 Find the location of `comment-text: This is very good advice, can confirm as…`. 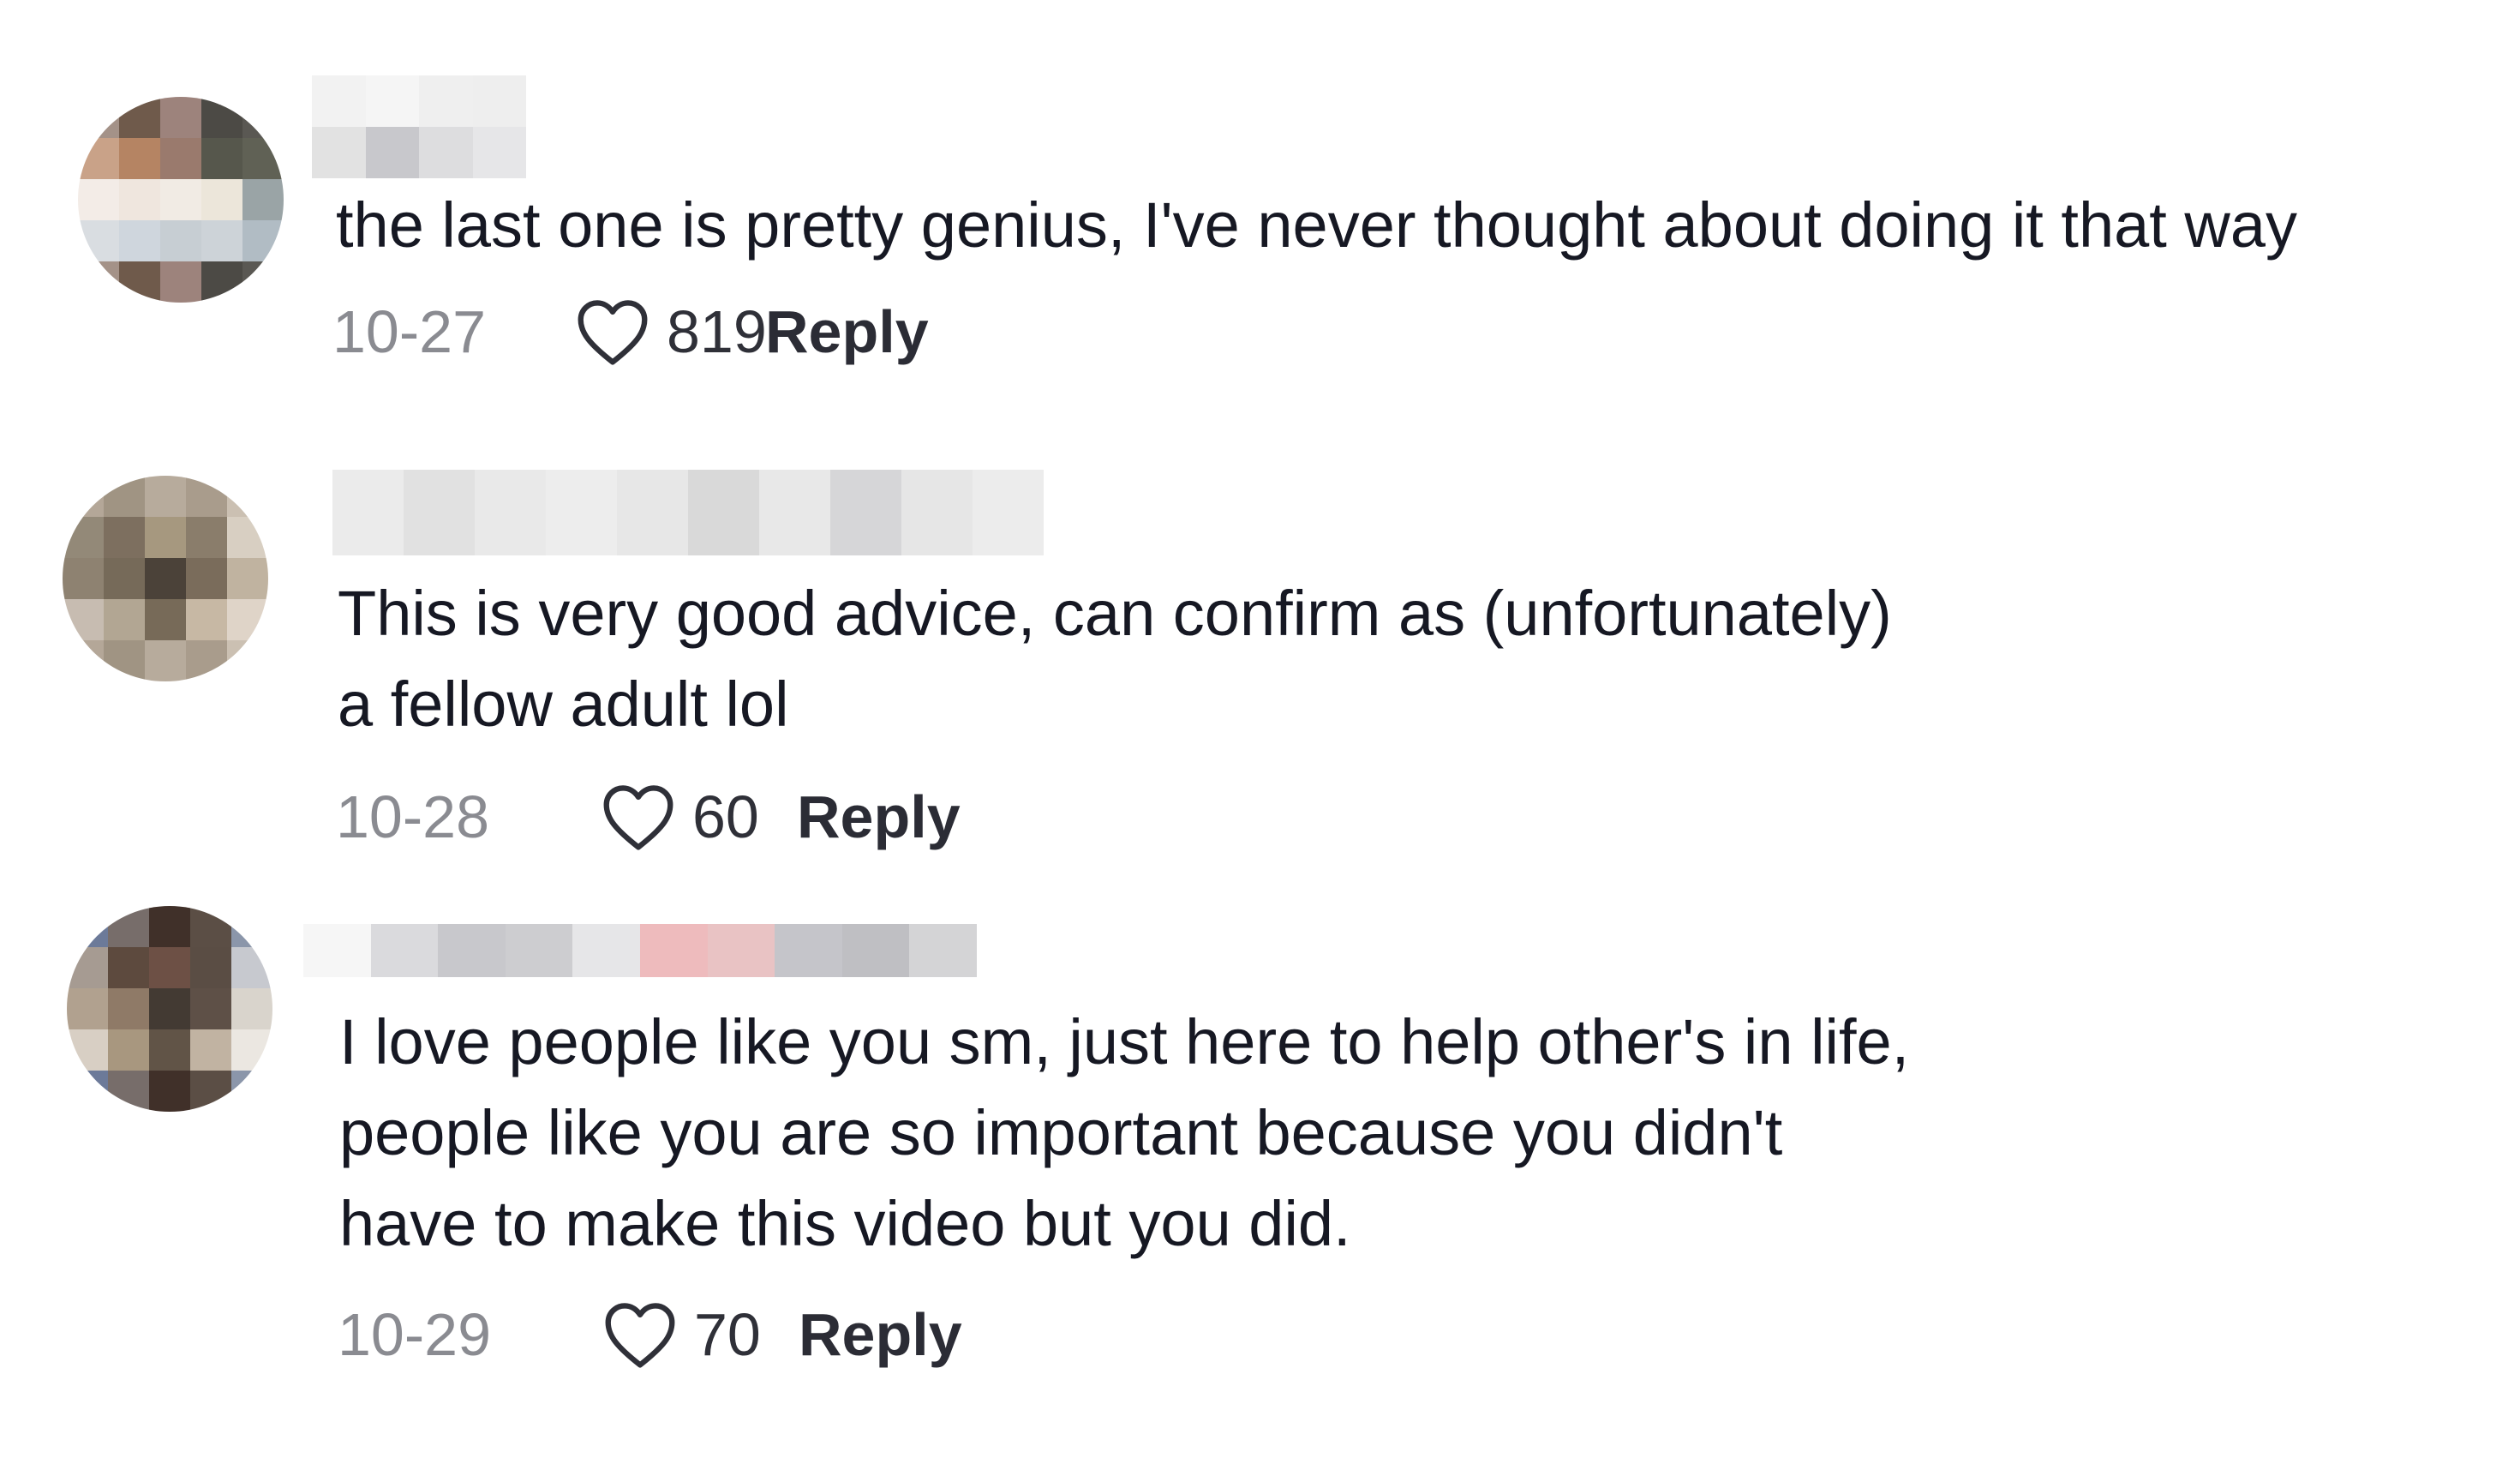

comment-text: This is very good advice, can confirm as… is located at coordinates (1115, 659).